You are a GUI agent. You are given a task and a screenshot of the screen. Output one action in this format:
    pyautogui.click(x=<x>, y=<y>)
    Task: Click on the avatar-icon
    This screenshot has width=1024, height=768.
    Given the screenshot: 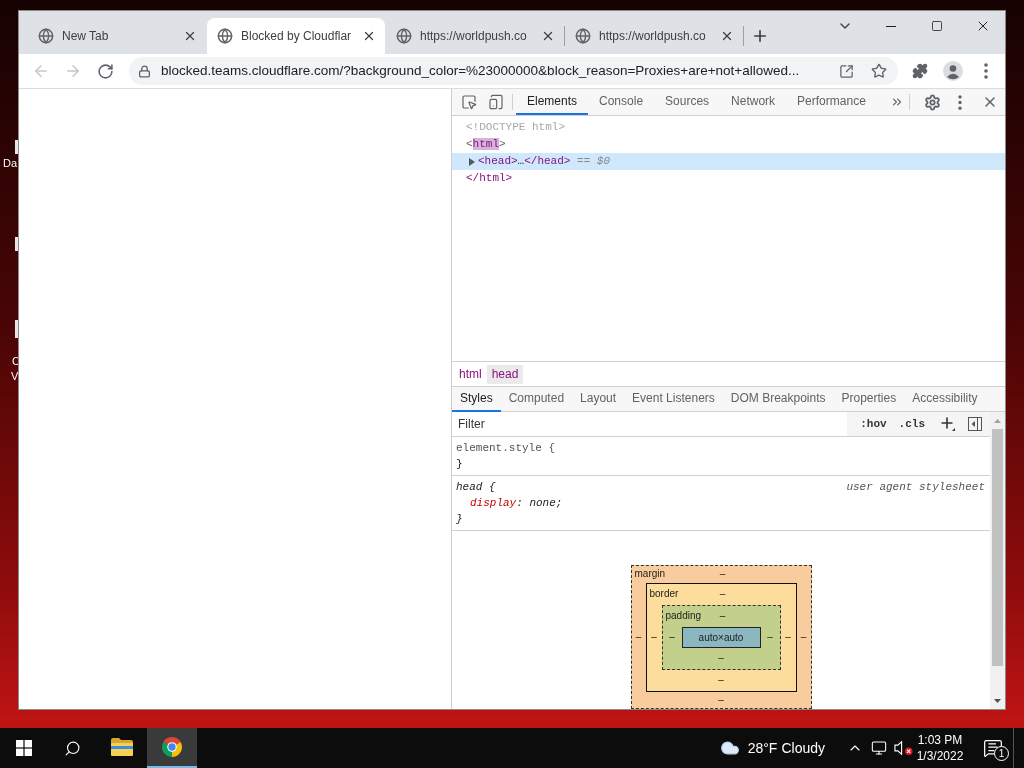 What is the action you would take?
    pyautogui.click(x=953, y=71)
    